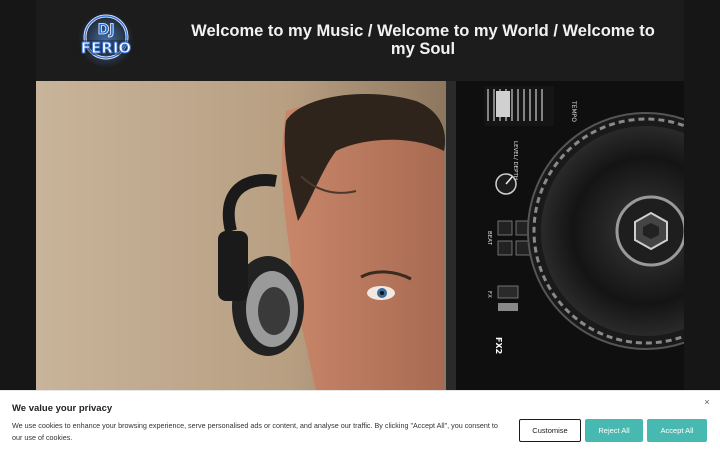 This screenshot has width=720, height=450. I want to click on tempo-label: TEMPO, so click(573, 111).